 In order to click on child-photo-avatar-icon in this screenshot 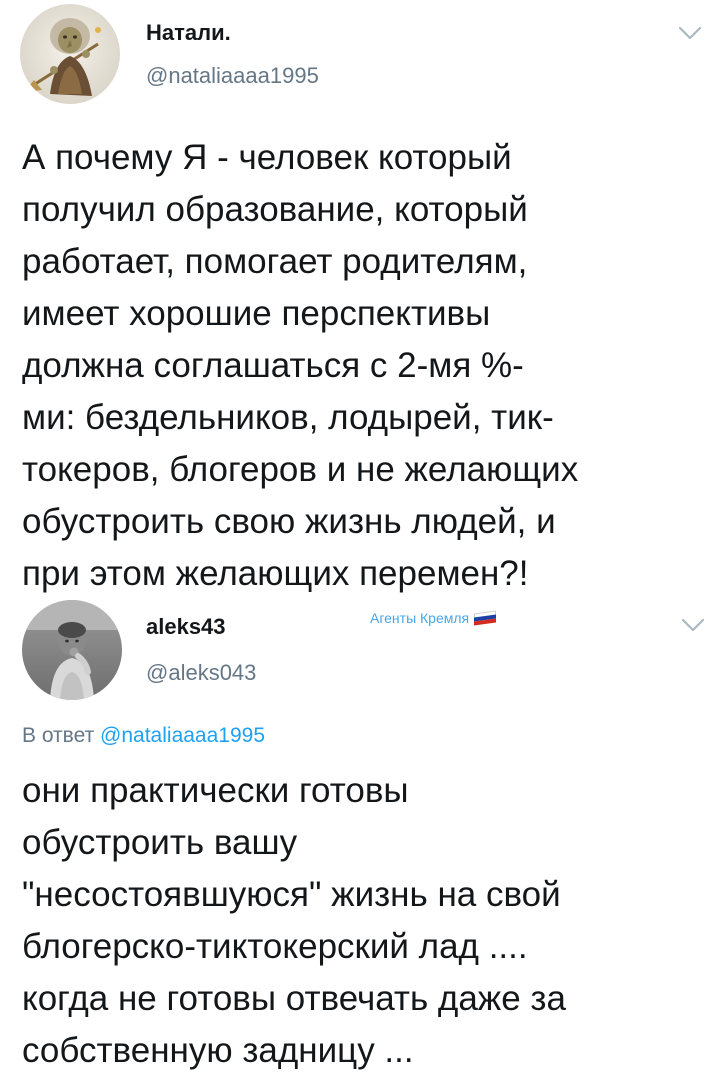, I will do `click(72, 650)`.